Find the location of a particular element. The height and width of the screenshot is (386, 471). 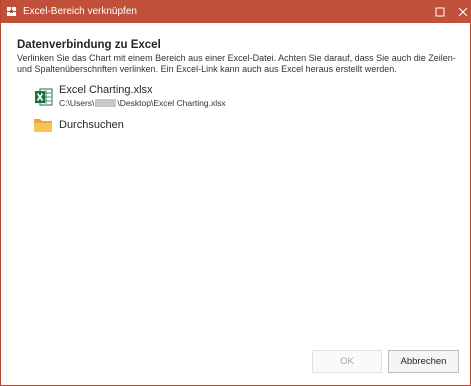

redacted-username is located at coordinates (106, 103).